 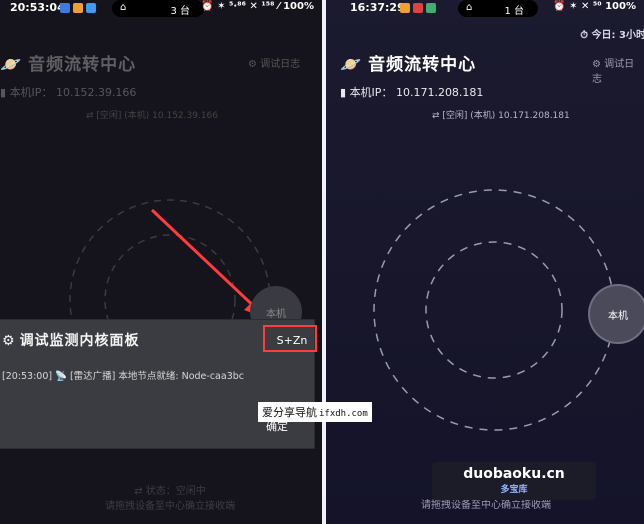 I want to click on device-count: 1 台, so click(x=514, y=11).